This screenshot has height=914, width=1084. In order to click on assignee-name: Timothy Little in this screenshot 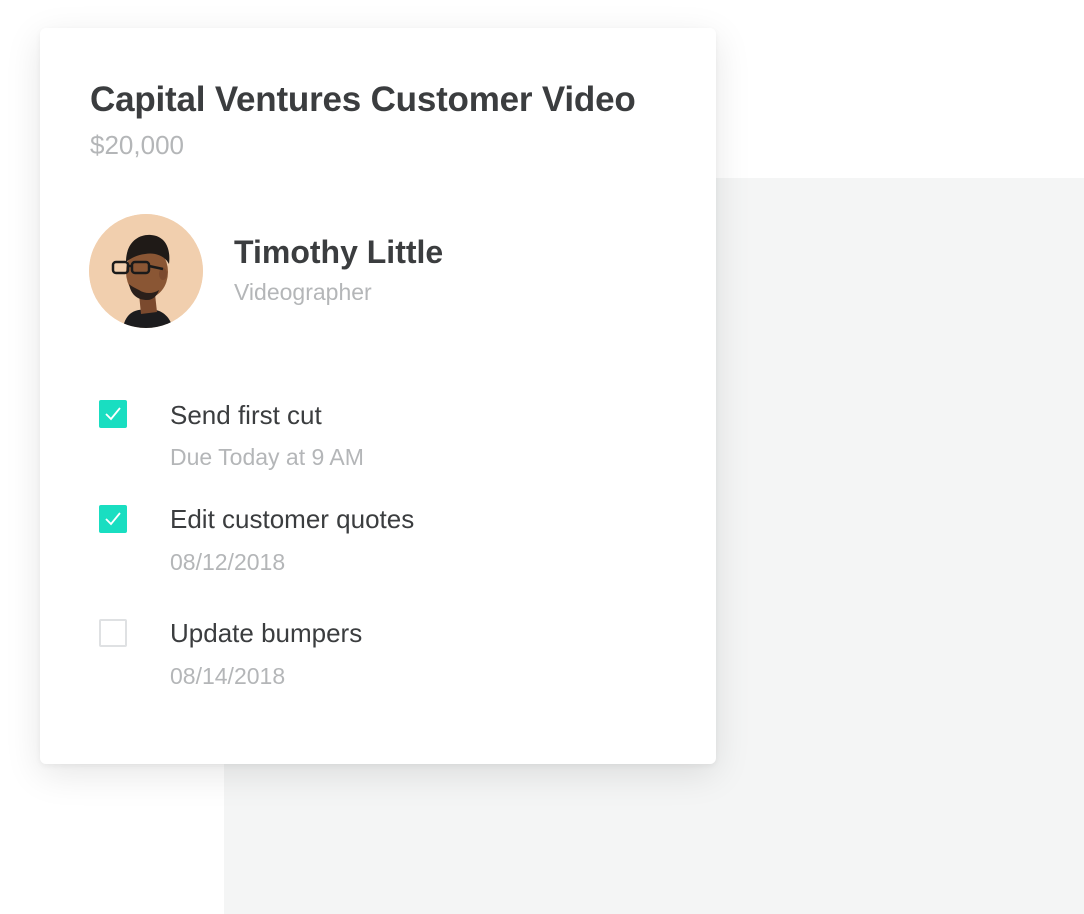, I will do `click(339, 252)`.